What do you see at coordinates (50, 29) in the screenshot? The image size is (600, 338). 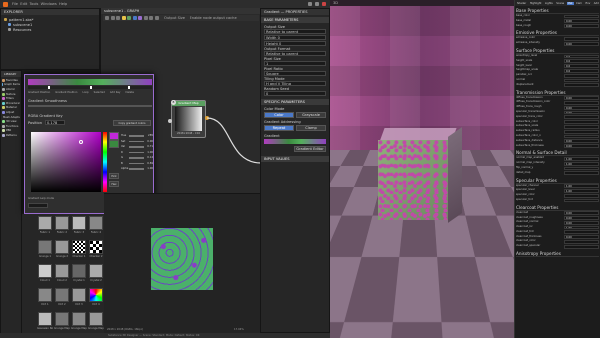 I see `explorer-item: Resources` at bounding box center [50, 29].